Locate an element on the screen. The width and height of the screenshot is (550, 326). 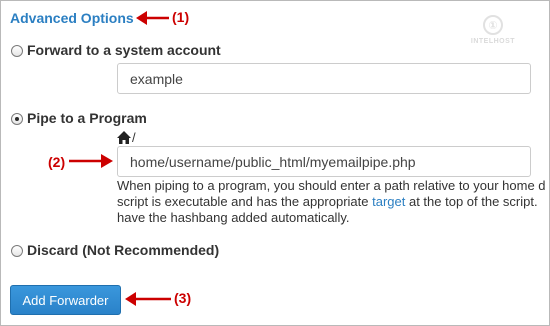
pipe-to-program-label: Pipe to a Program is located at coordinates (87, 118).